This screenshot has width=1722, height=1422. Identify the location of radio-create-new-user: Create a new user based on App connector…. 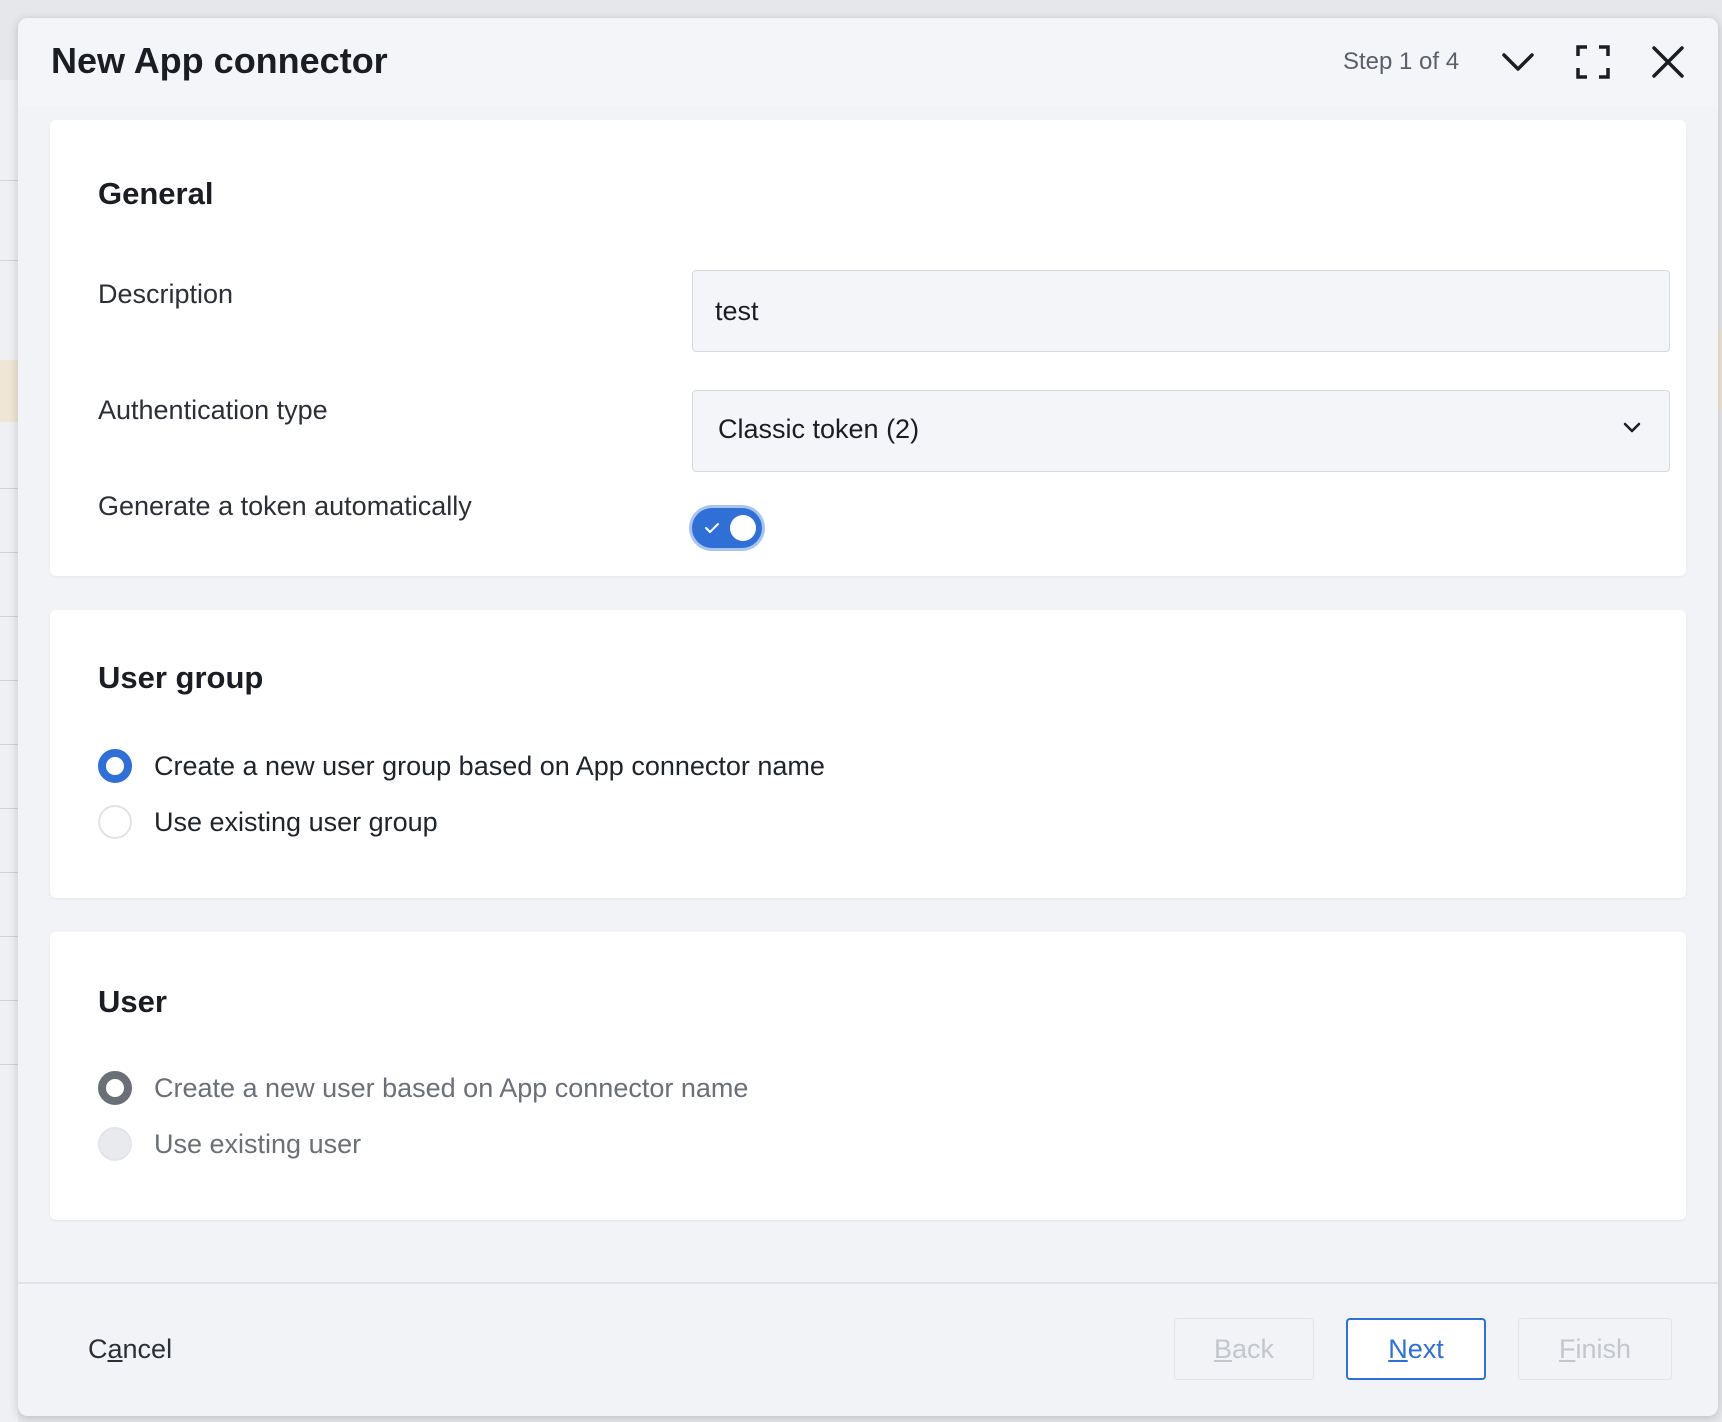
(423, 1088).